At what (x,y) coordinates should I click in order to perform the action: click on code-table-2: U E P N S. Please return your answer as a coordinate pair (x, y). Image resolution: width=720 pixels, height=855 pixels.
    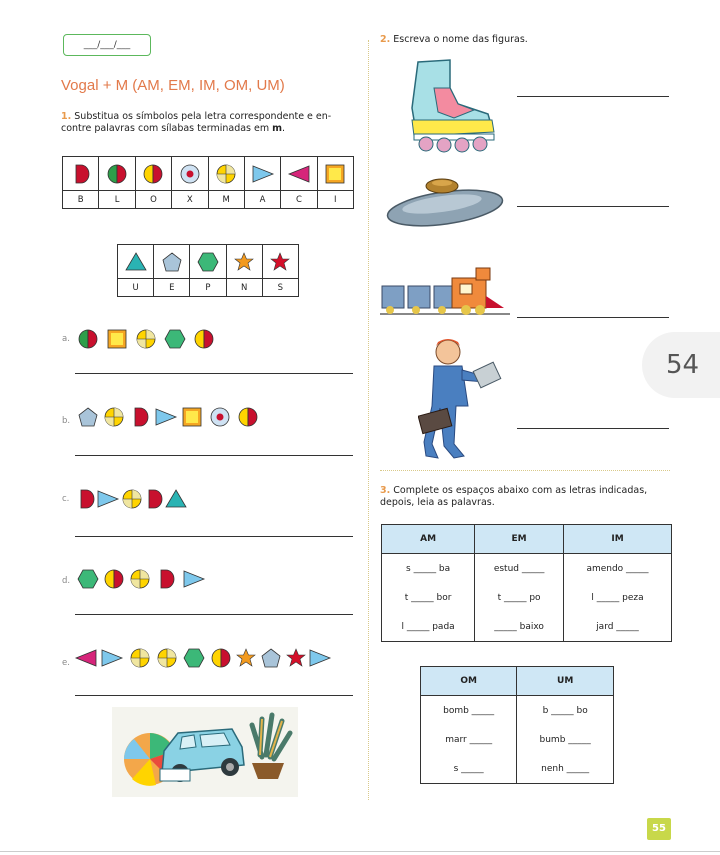
    Looking at the image, I should click on (208, 270).